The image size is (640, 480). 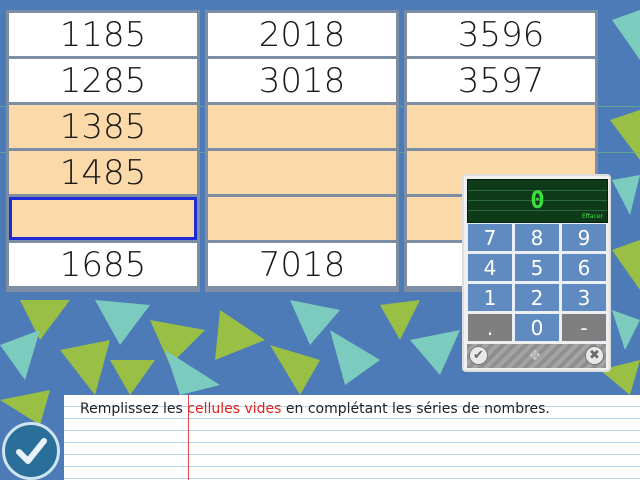 What do you see at coordinates (103, 264) in the screenshot?
I see `number-cell: 1685` at bounding box center [103, 264].